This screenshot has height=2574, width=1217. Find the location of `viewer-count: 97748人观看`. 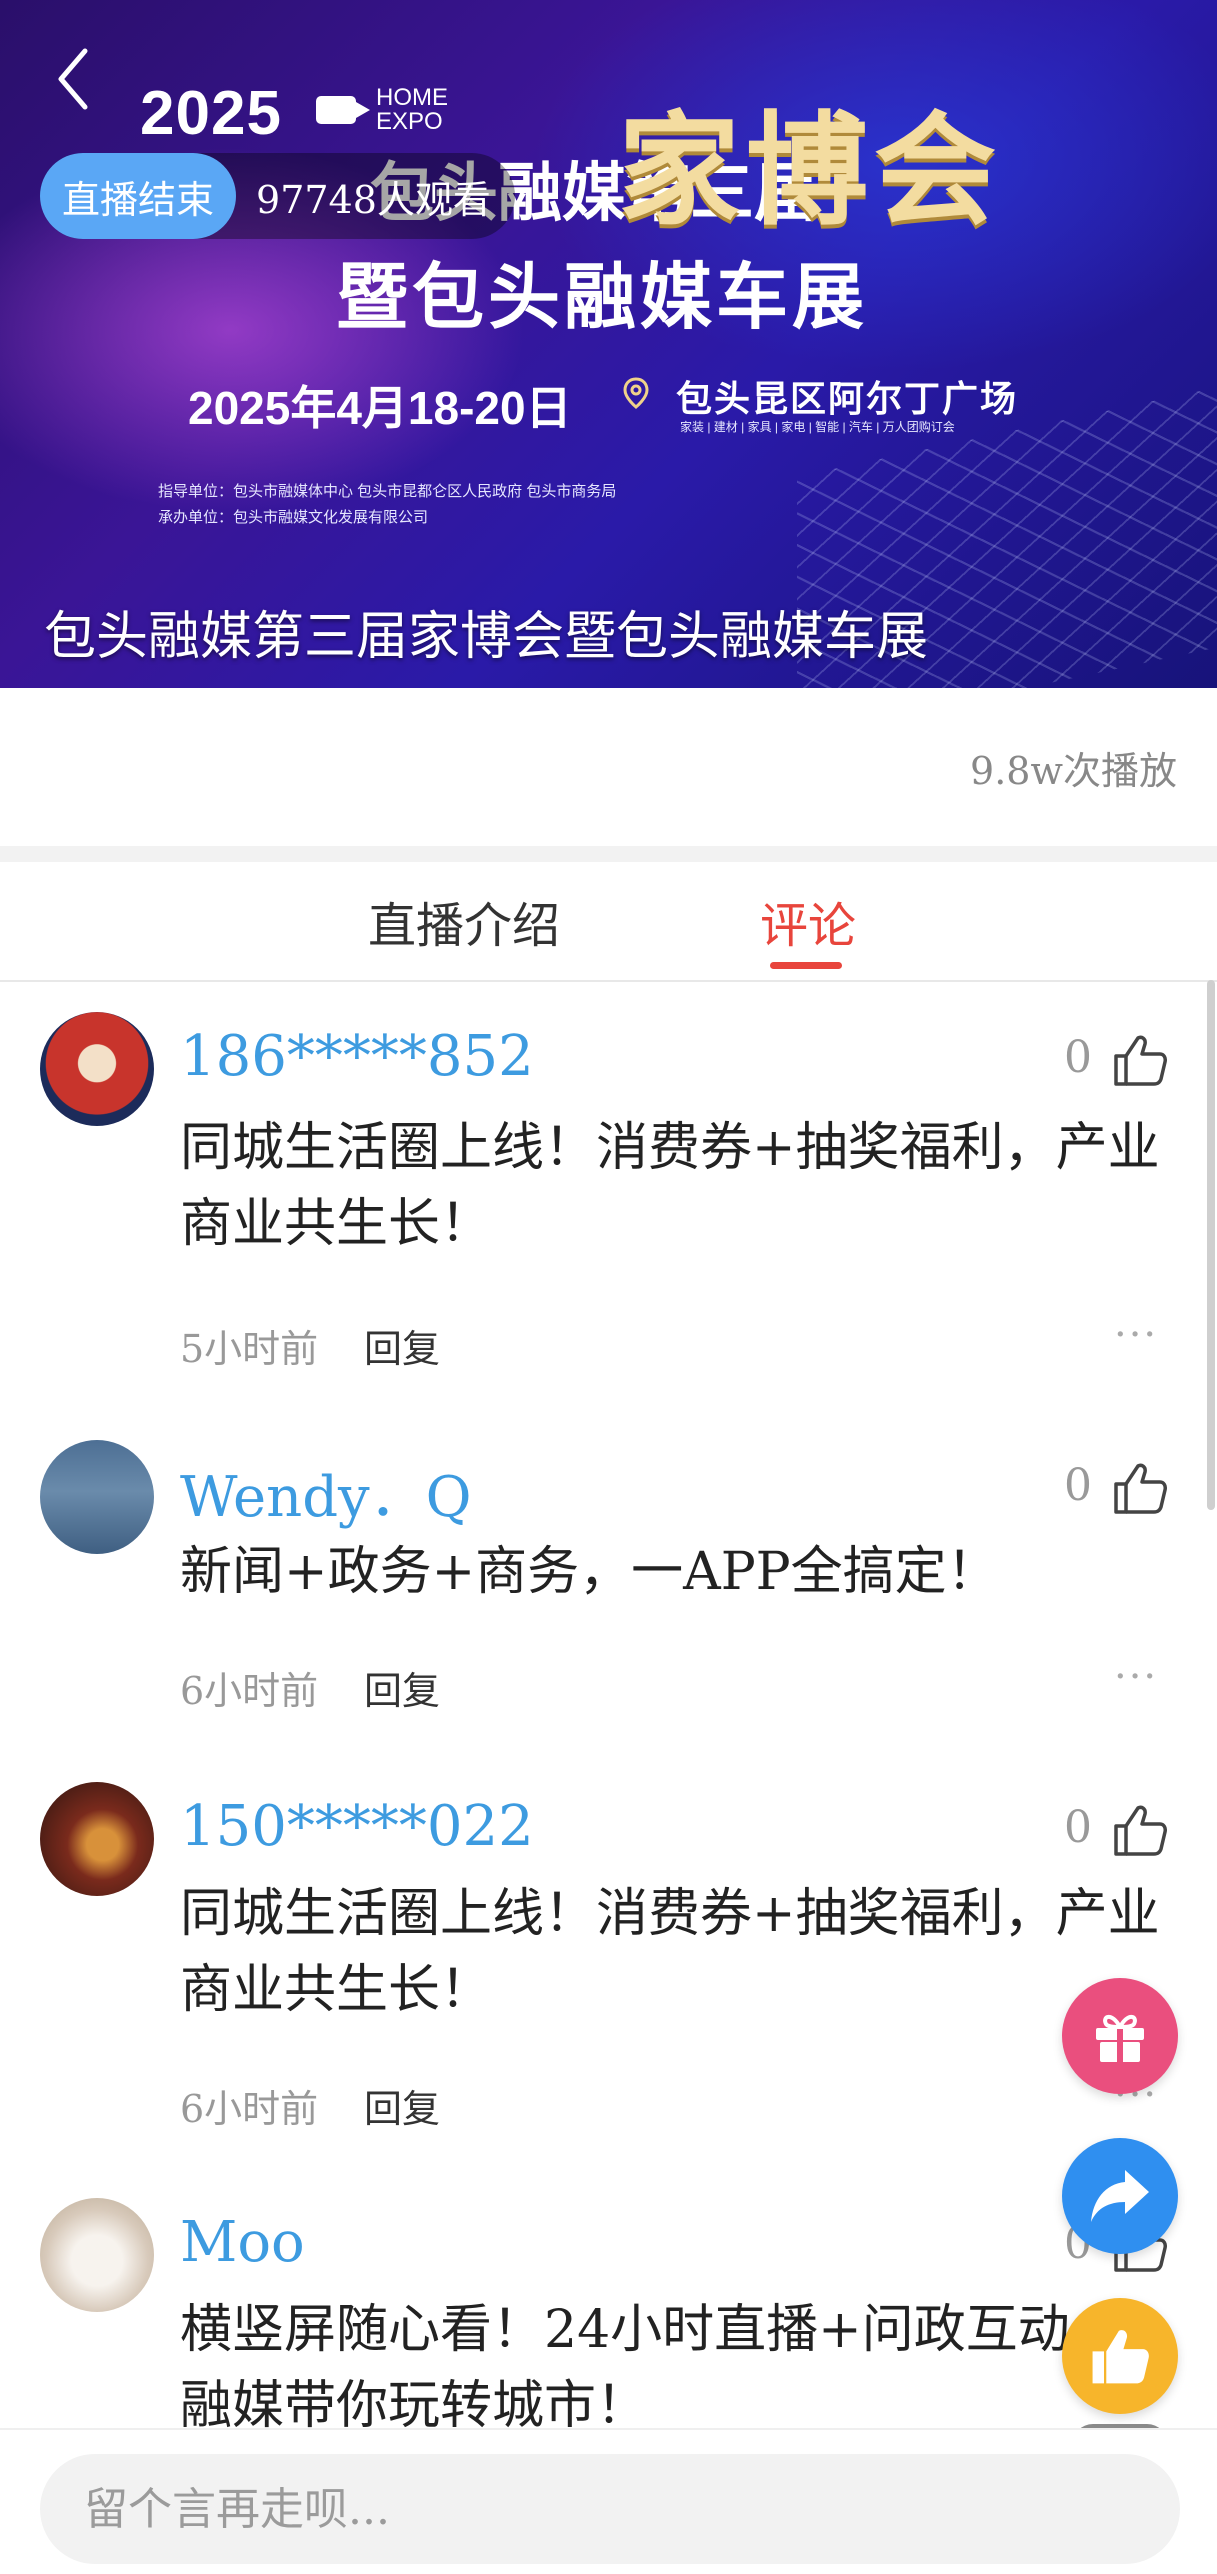

viewer-count: 97748人观看 is located at coordinates (373, 199).